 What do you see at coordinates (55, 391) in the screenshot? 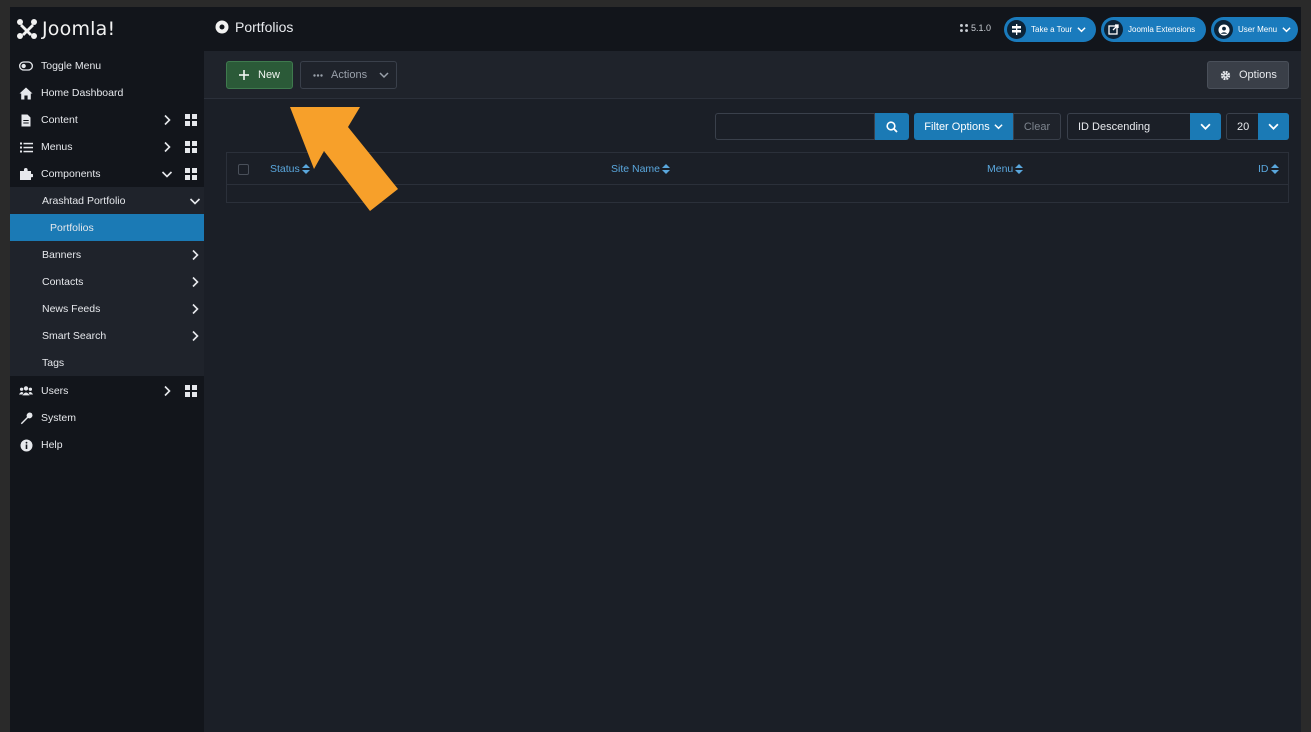
I see `sidebar-item-label: Users` at bounding box center [55, 391].